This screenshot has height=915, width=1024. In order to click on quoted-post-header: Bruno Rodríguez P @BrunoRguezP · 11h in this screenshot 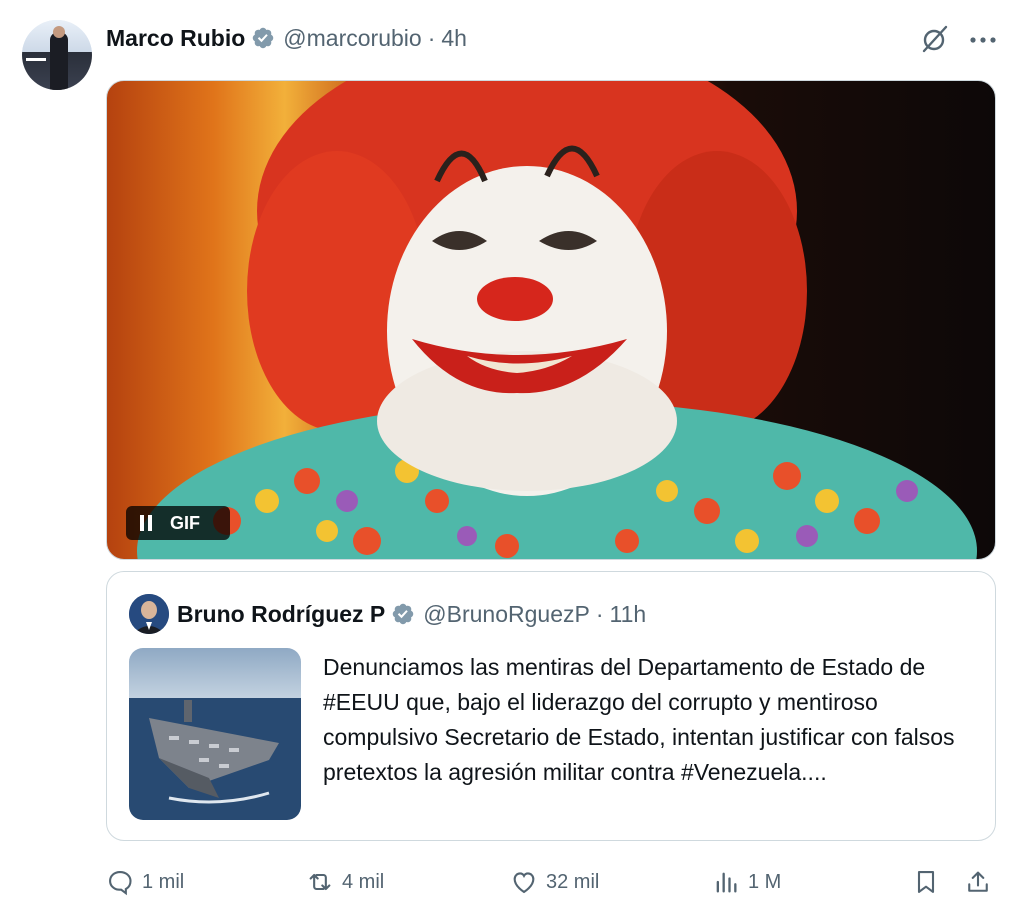, I will do `click(411, 614)`.